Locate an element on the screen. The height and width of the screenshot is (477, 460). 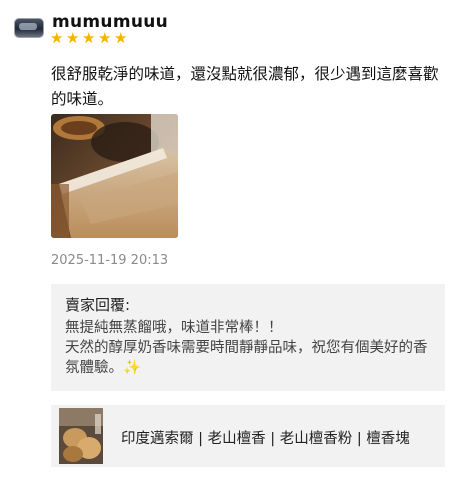
product-link: 印度邁索爾 | 老山檀香 | 老山檀香粉 | 檀香塊 is located at coordinates (248, 436).